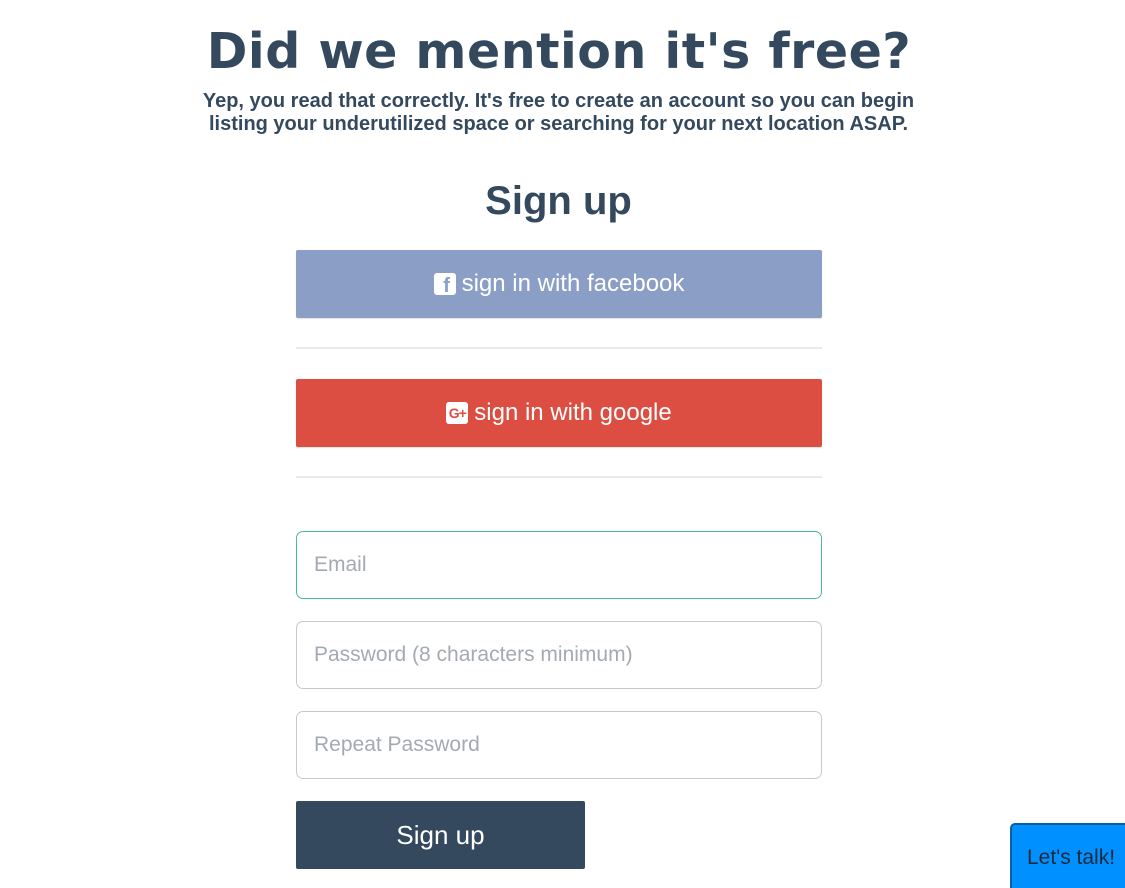 This screenshot has height=888, width=1125. Describe the element at coordinates (559, 745) in the screenshot. I see `repeat-password-field` at that location.